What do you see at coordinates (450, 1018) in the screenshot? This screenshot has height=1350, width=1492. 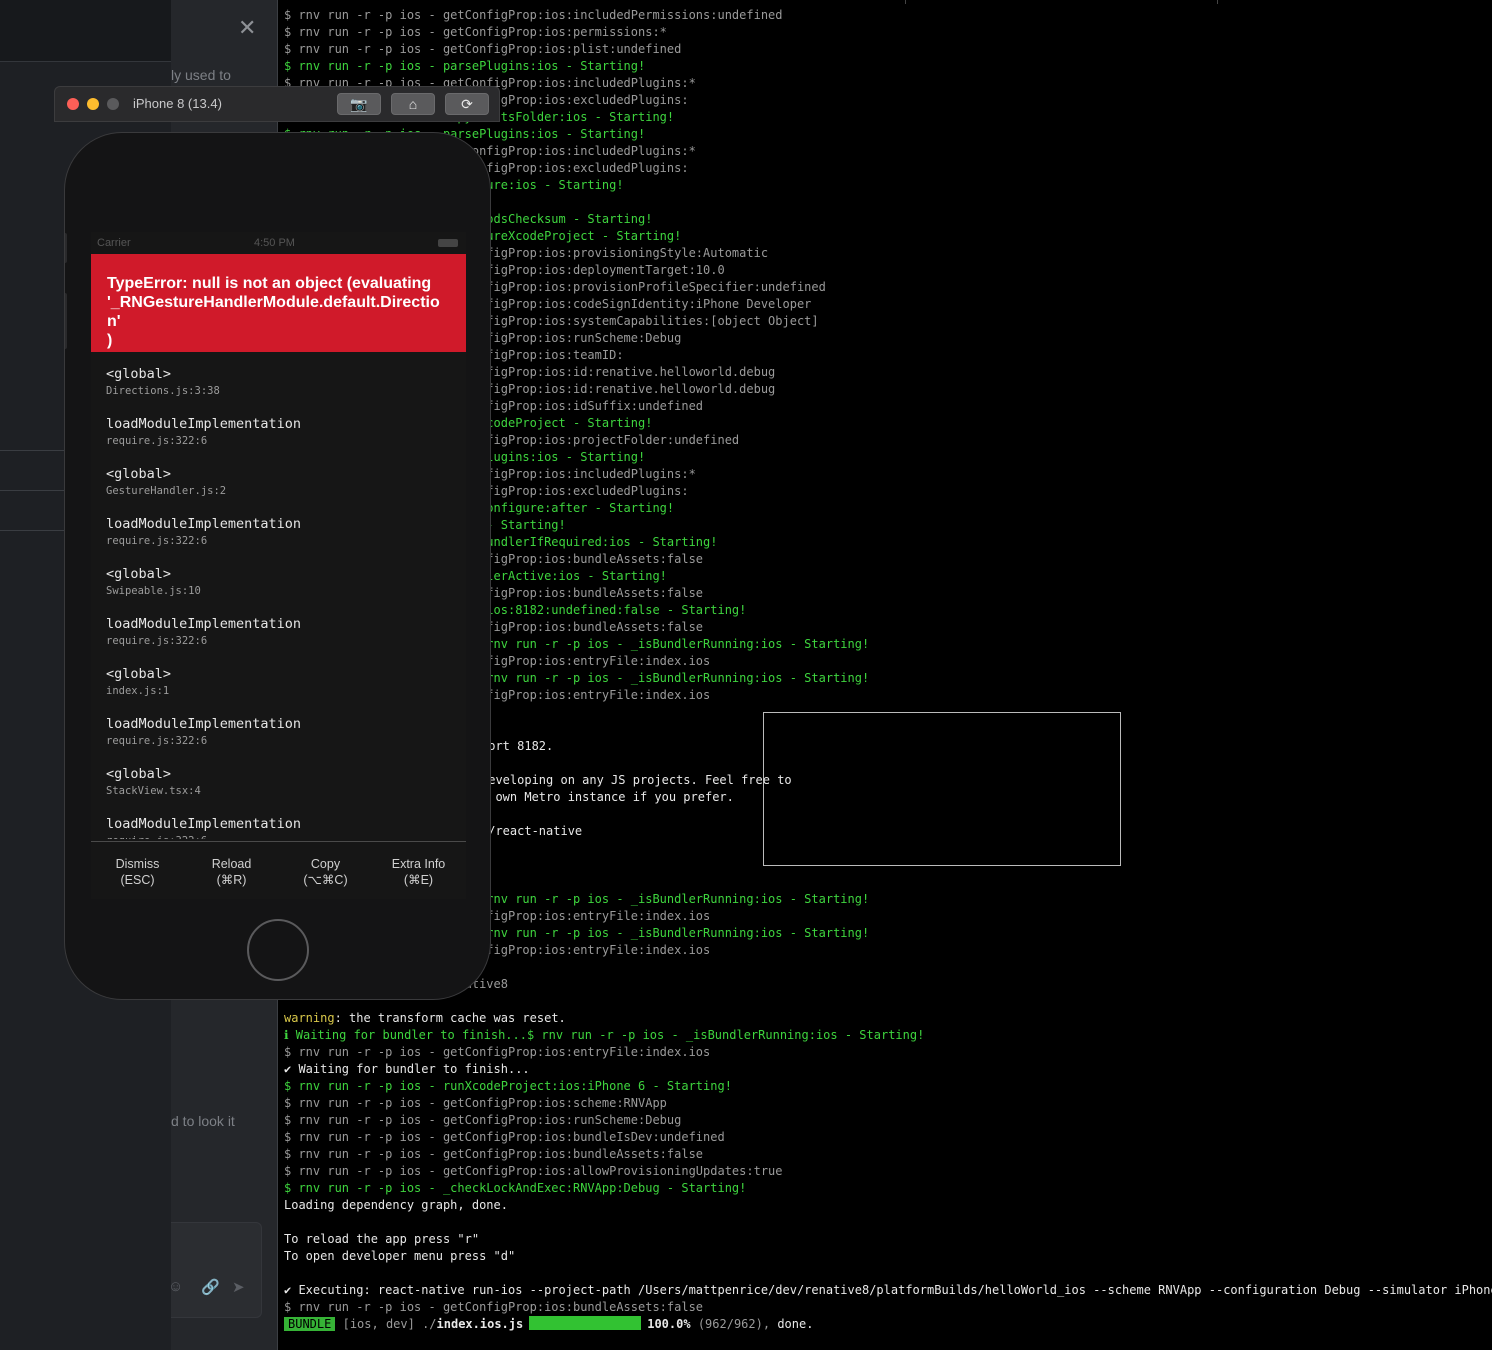 I see `warning-text: : the transform cache was reset.` at bounding box center [450, 1018].